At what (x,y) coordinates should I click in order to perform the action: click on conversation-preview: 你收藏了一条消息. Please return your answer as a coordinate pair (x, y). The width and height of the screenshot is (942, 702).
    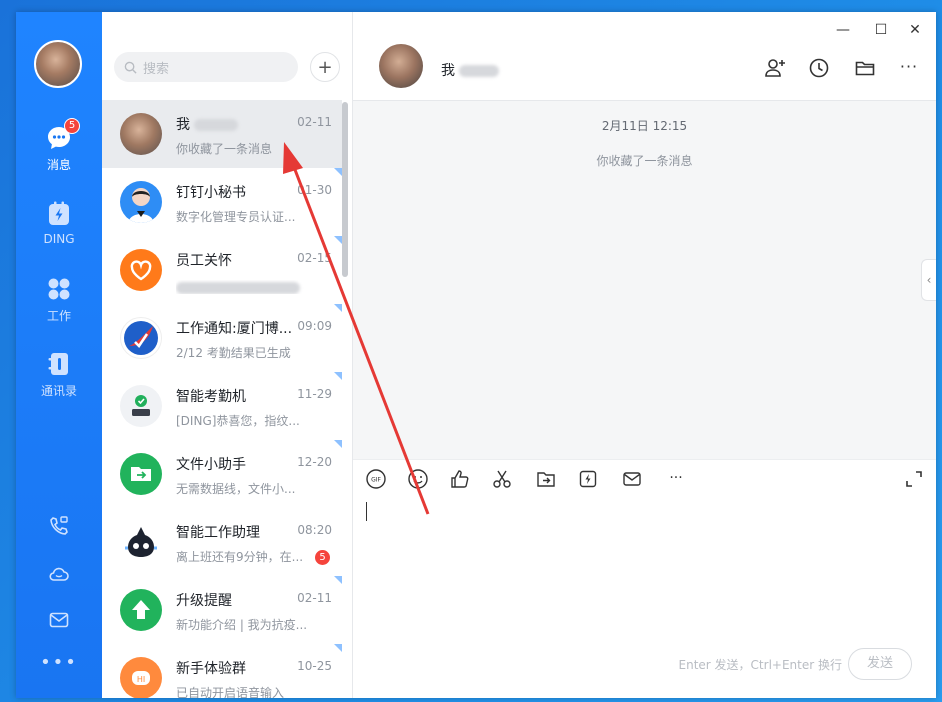
    Looking at the image, I should click on (224, 149).